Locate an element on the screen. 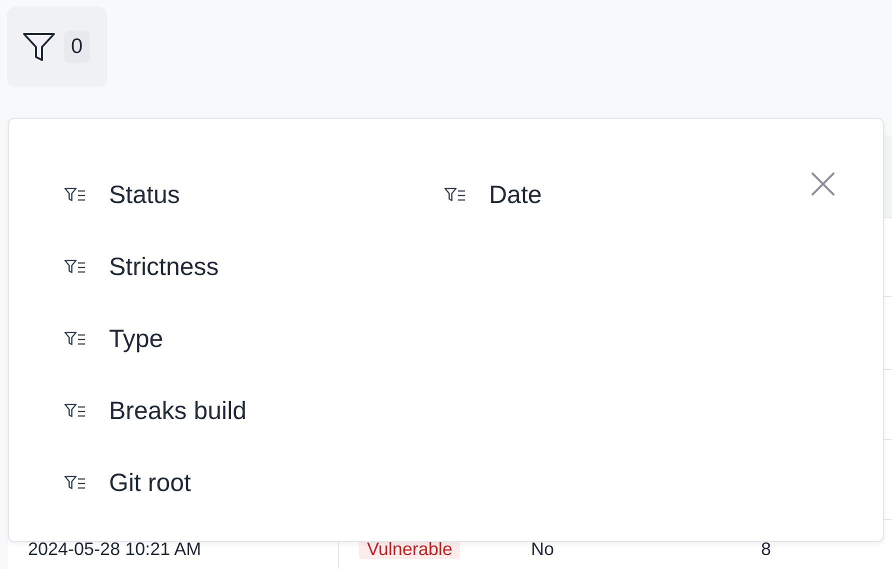 This screenshot has width=892, height=569. filter-count: 0 is located at coordinates (77, 47).